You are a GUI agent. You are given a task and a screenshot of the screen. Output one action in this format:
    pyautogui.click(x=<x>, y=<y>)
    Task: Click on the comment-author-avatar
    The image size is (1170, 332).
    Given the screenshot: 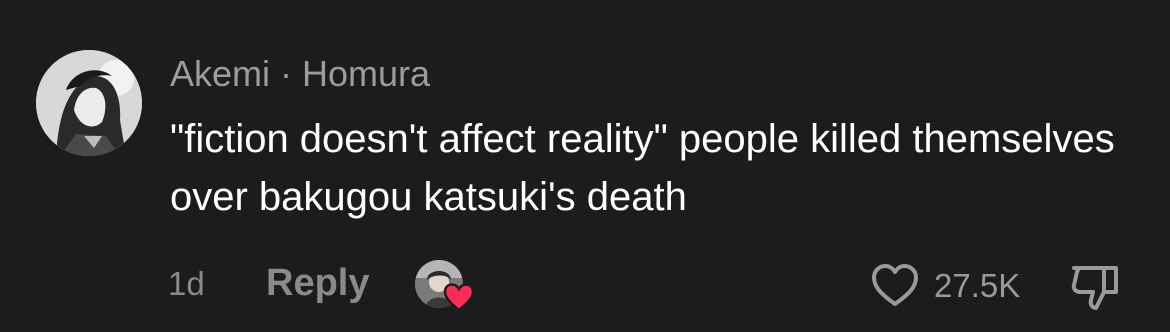 What is the action you would take?
    pyautogui.click(x=89, y=103)
    